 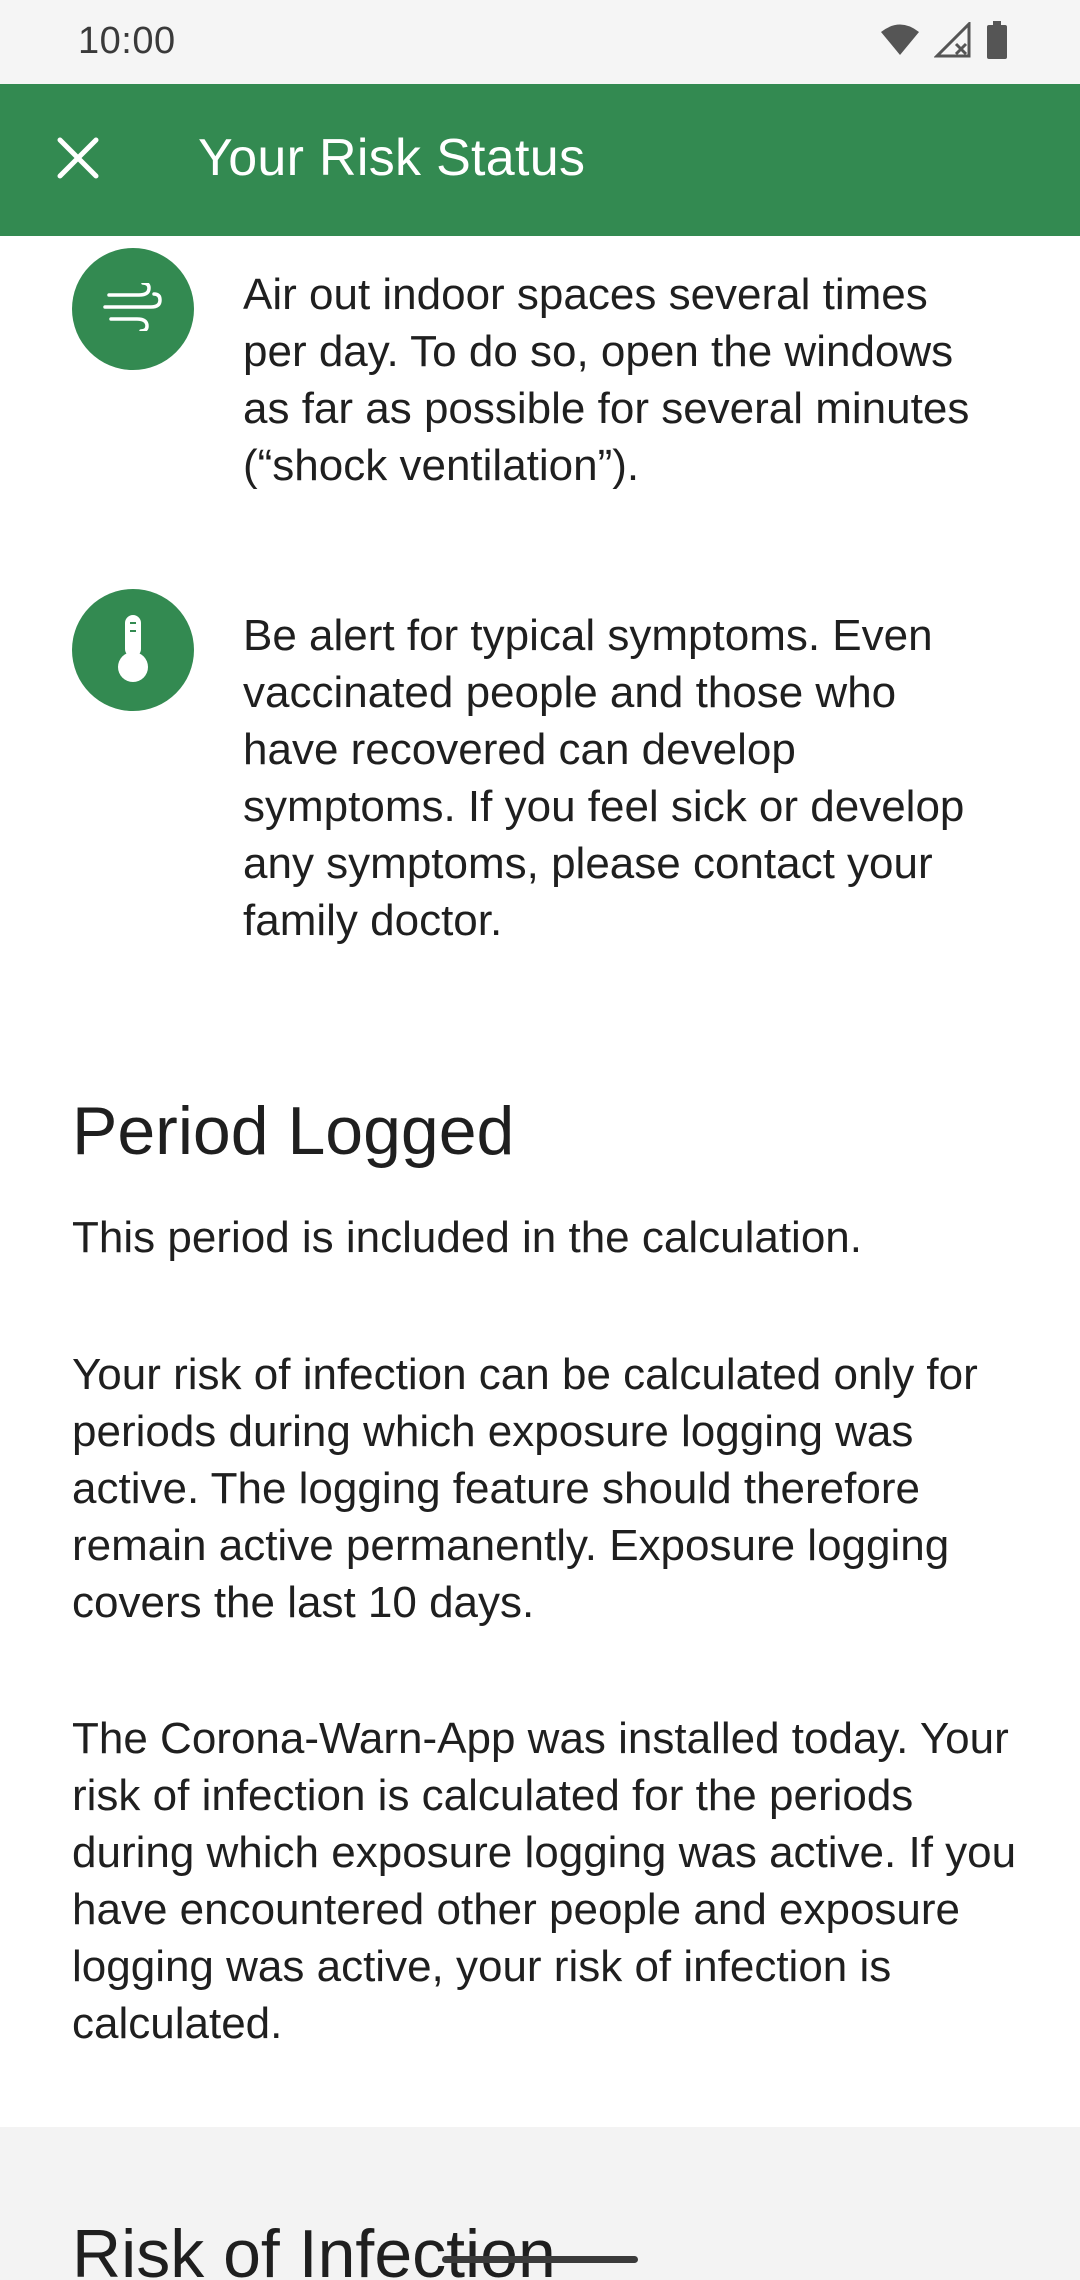 What do you see at coordinates (127, 41) in the screenshot?
I see `status-time: 10:00` at bounding box center [127, 41].